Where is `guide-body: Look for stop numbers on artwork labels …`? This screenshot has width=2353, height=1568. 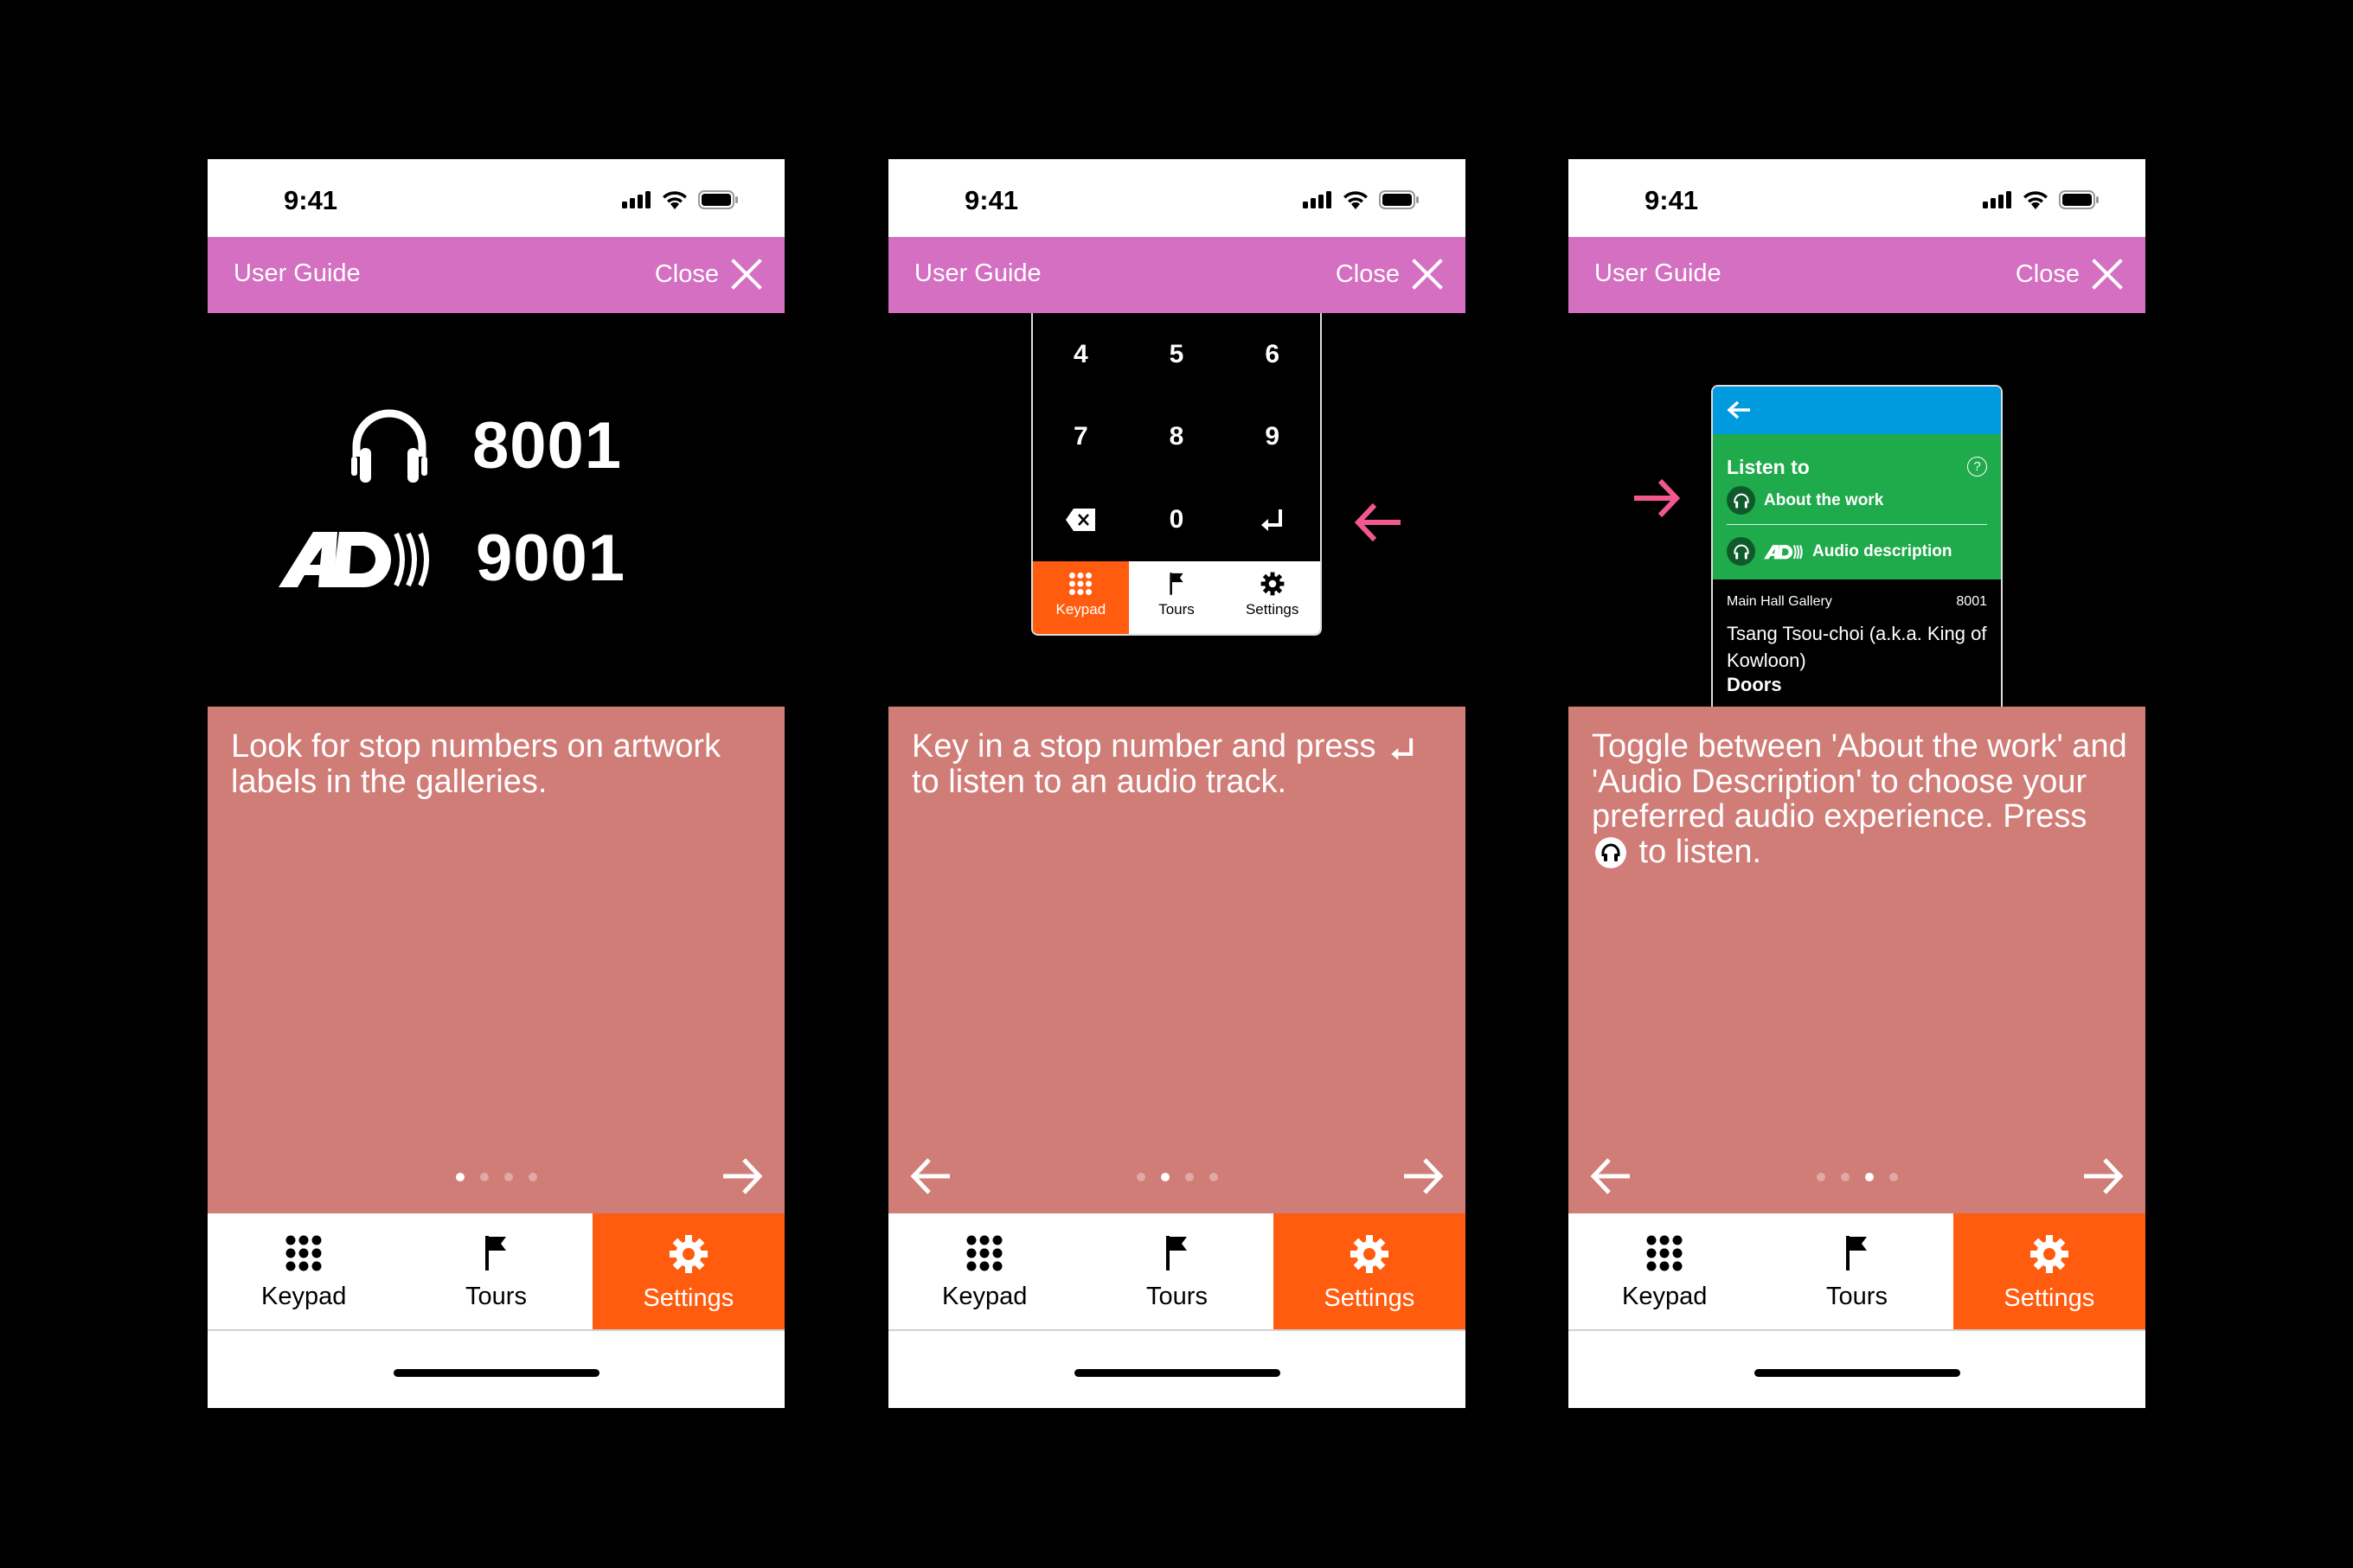
guide-body: Look for stop numbers on artwork labels … is located at coordinates (497, 960).